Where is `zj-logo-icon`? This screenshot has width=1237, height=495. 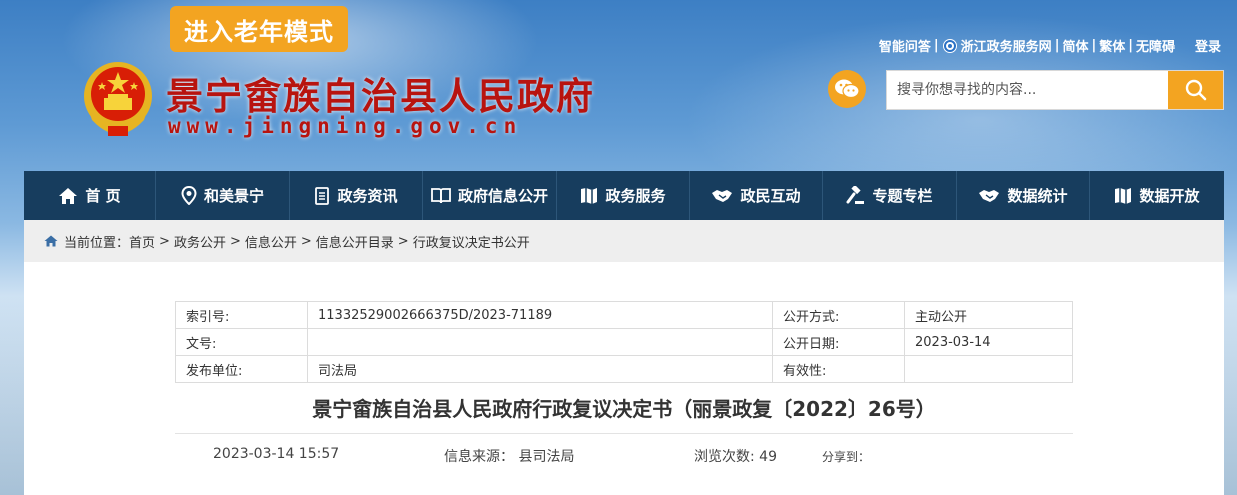 zj-logo-icon is located at coordinates (949, 46).